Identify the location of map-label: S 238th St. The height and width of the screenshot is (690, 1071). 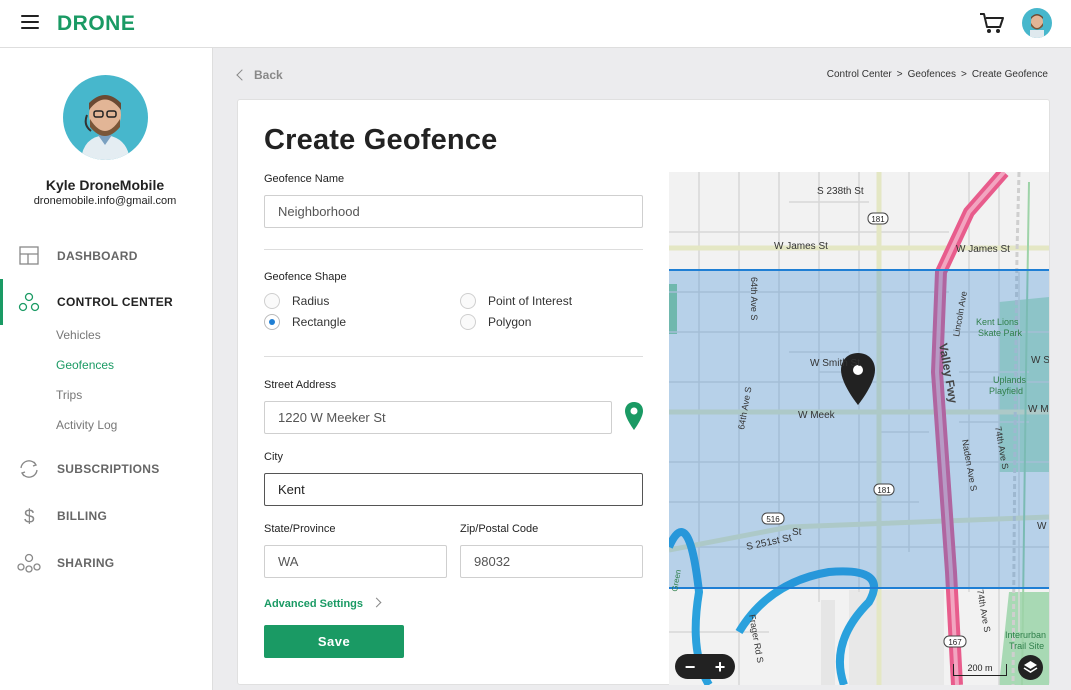
(840, 191).